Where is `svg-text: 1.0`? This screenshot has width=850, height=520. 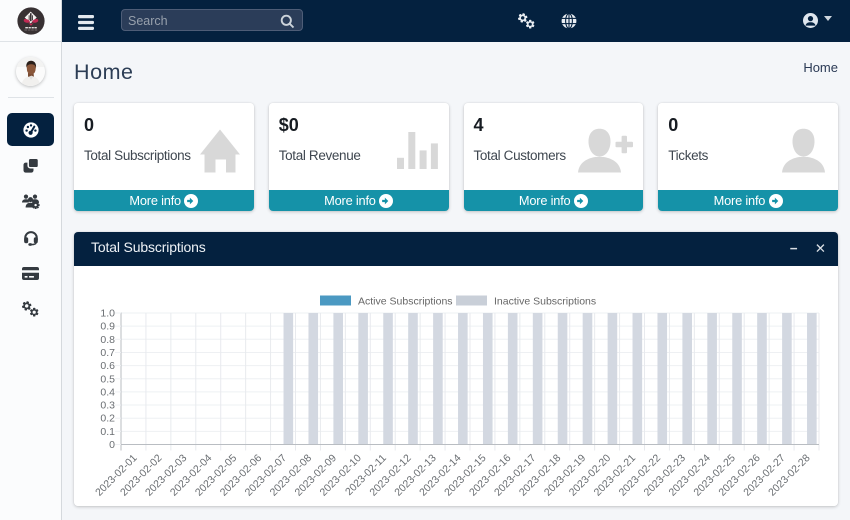 svg-text: 1.0 is located at coordinates (107, 314).